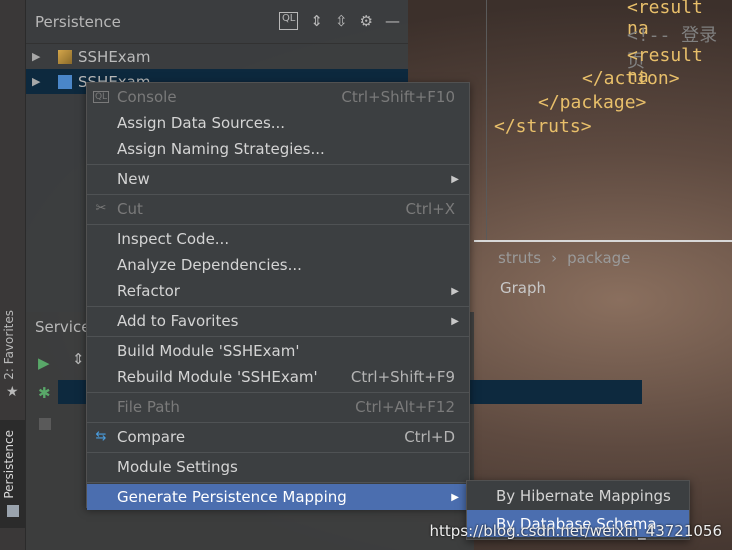 This screenshot has height=550, width=732. Describe the element at coordinates (405, 407) in the screenshot. I see `menu-item-shortcut: Ctrl+Alt+F12` at that location.